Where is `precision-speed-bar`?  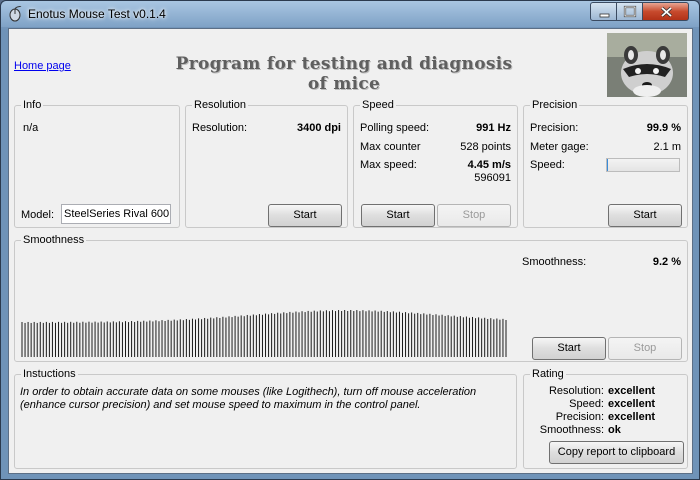 precision-speed-bar is located at coordinates (643, 165).